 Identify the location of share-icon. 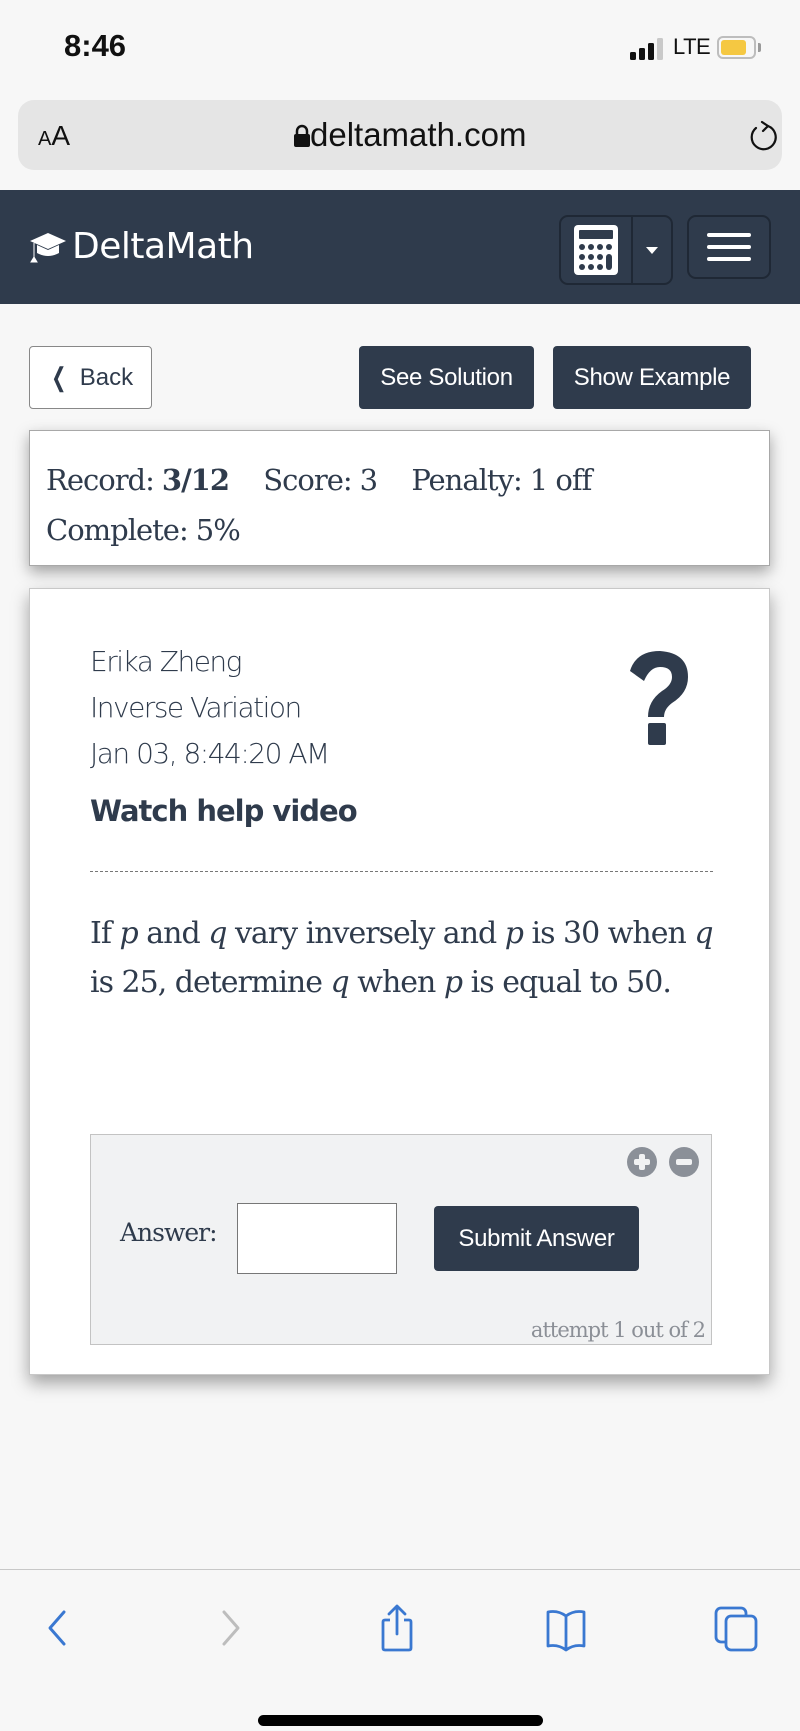
(397, 1628).